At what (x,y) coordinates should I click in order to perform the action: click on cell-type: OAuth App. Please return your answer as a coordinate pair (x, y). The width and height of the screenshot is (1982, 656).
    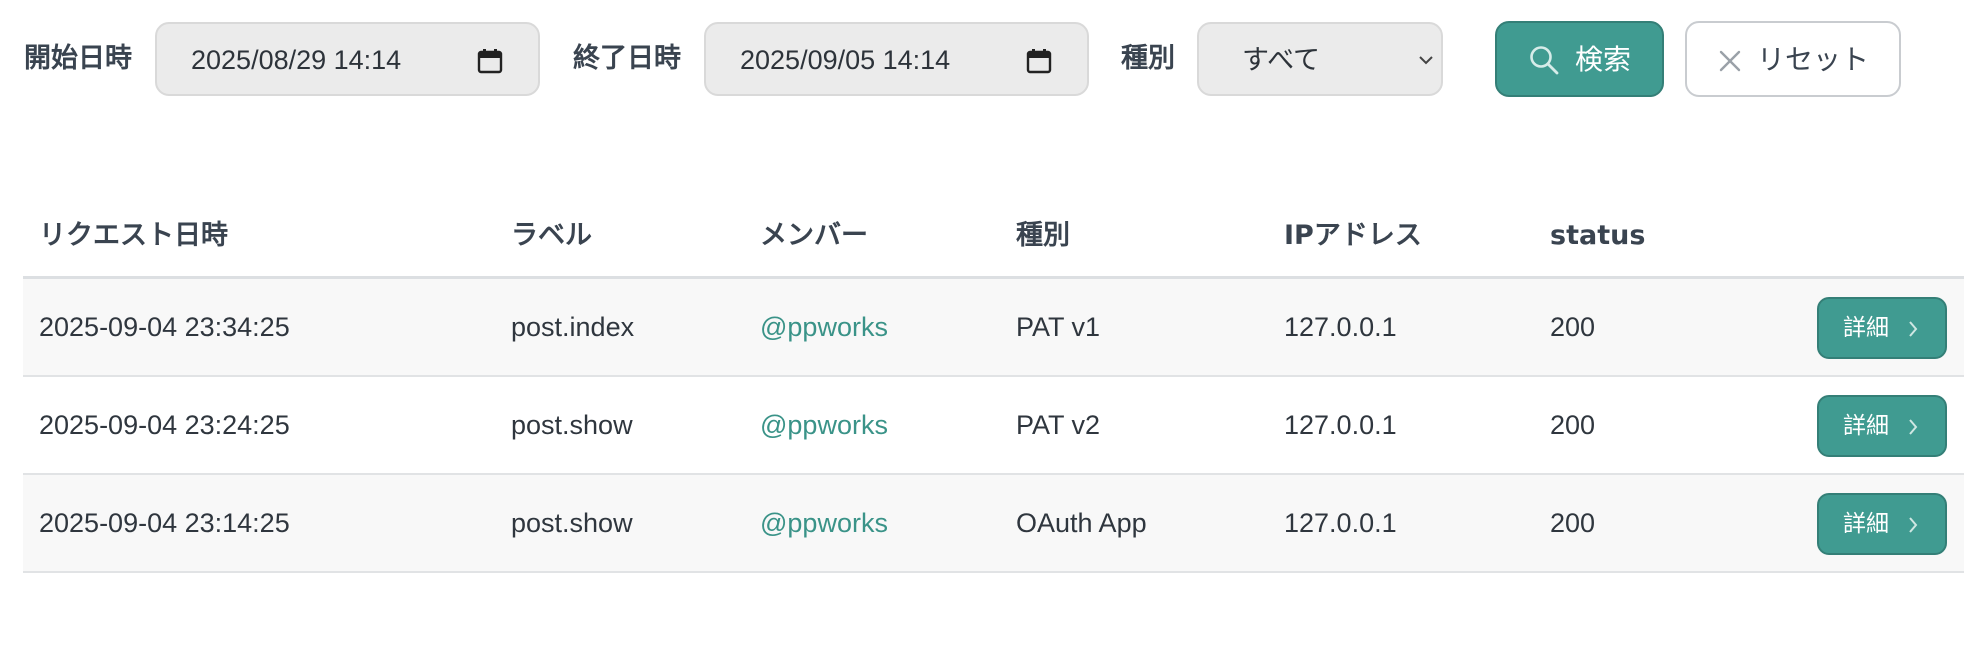
    Looking at the image, I should click on (1081, 523).